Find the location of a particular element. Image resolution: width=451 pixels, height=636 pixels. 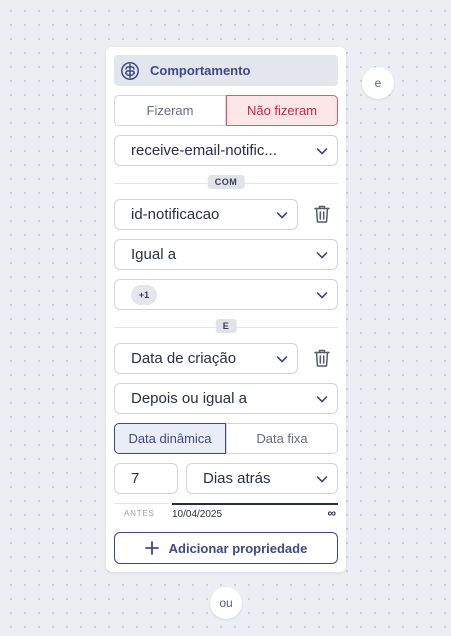

property-select-value: id-notificacao is located at coordinates (175, 214).